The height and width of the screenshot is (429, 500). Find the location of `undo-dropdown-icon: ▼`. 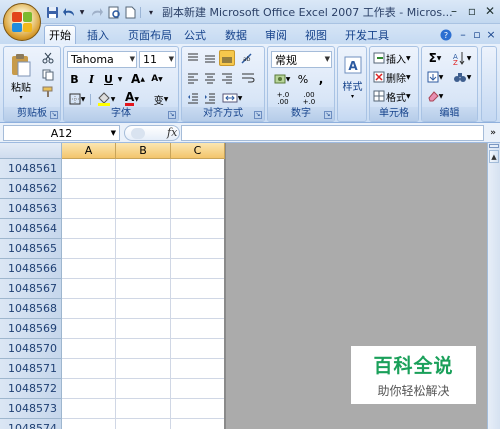

undo-dropdown-icon: ▼ is located at coordinates (82, 12).